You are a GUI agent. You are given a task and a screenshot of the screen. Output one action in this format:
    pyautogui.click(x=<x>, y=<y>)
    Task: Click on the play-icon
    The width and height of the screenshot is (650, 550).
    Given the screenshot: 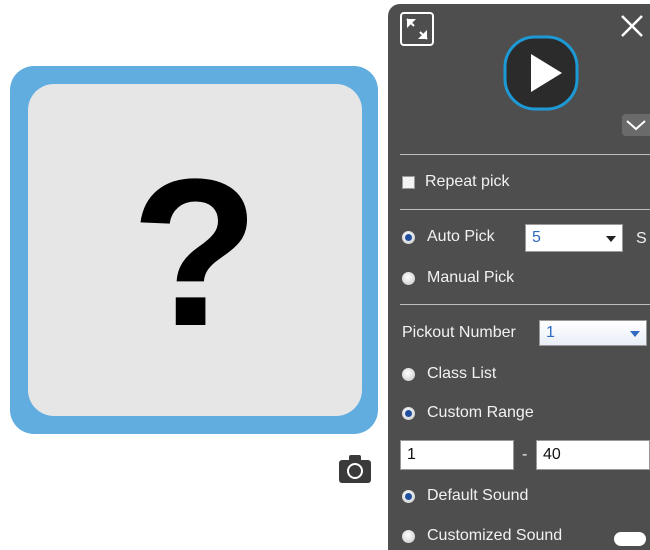 What is the action you would take?
    pyautogui.click(x=541, y=73)
    